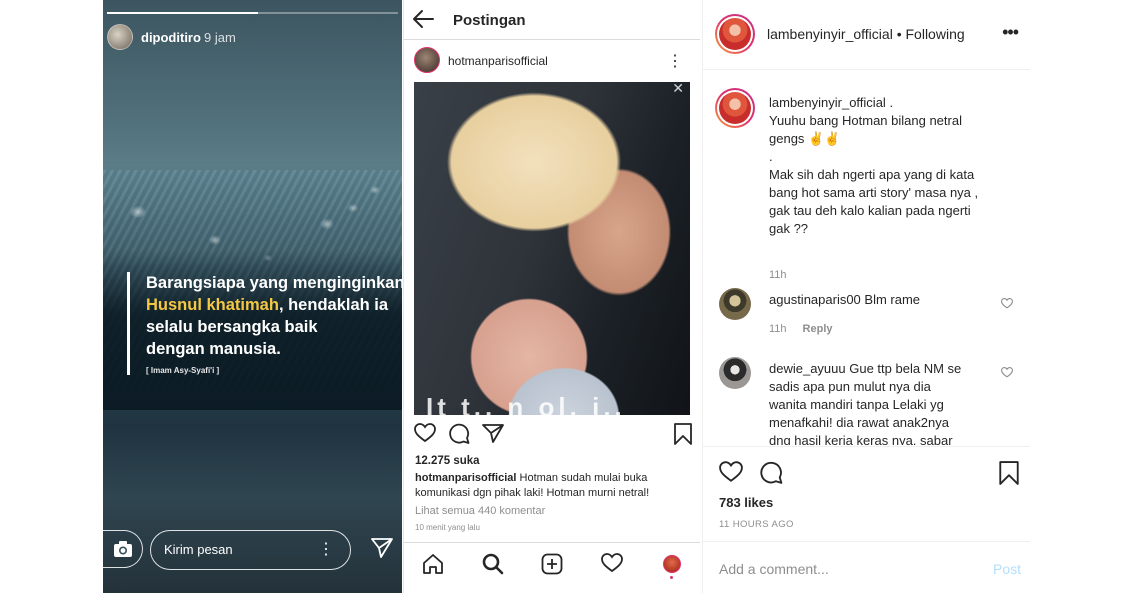  Describe the element at coordinates (198, 549) in the screenshot. I see `send-message-placeholder: Kirim pesan` at that location.